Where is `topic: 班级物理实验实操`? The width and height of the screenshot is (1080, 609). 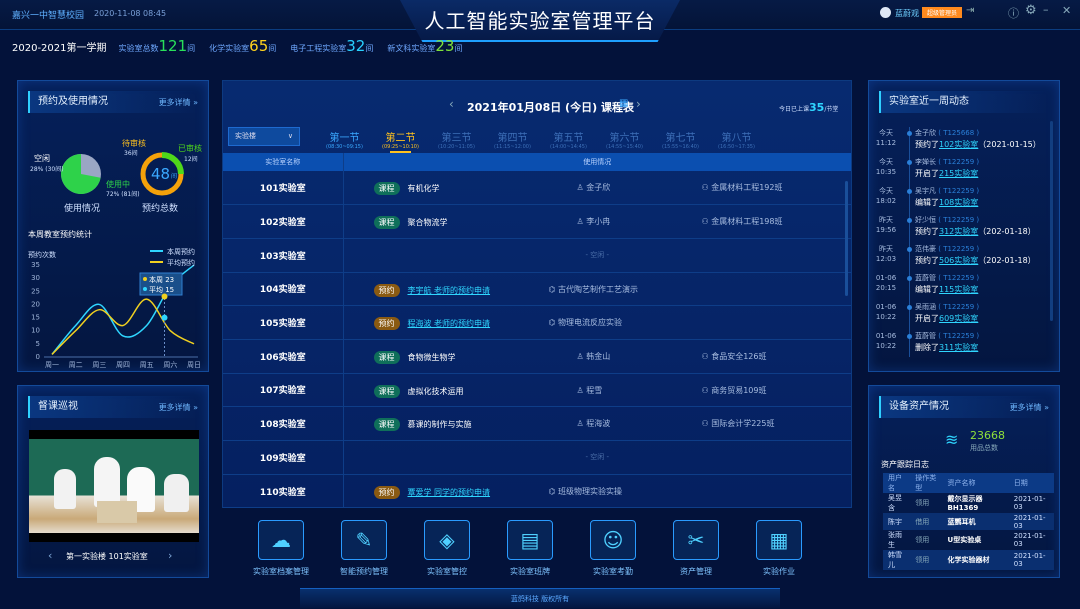
topic: 班级物理实验实操 is located at coordinates (590, 491).